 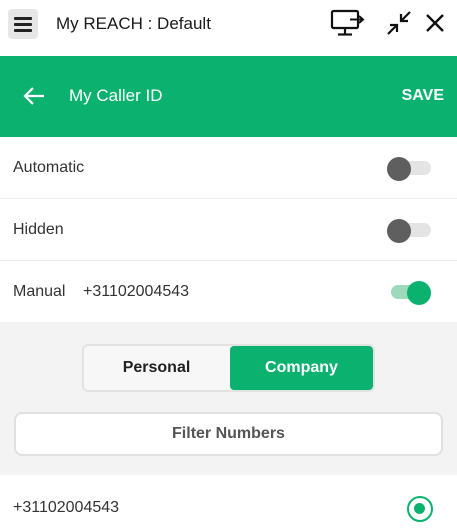 I want to click on radio-selected-dot, so click(x=419, y=508).